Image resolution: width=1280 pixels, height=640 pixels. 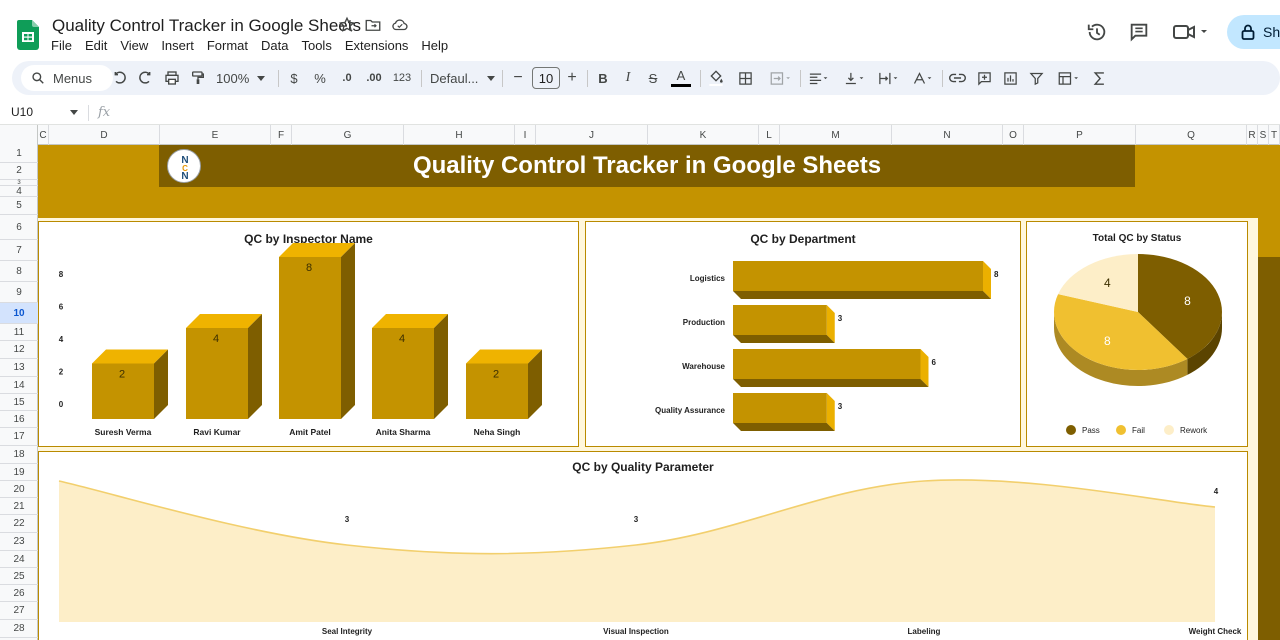 I want to click on column-header-r: R, so click(x=1252, y=135).